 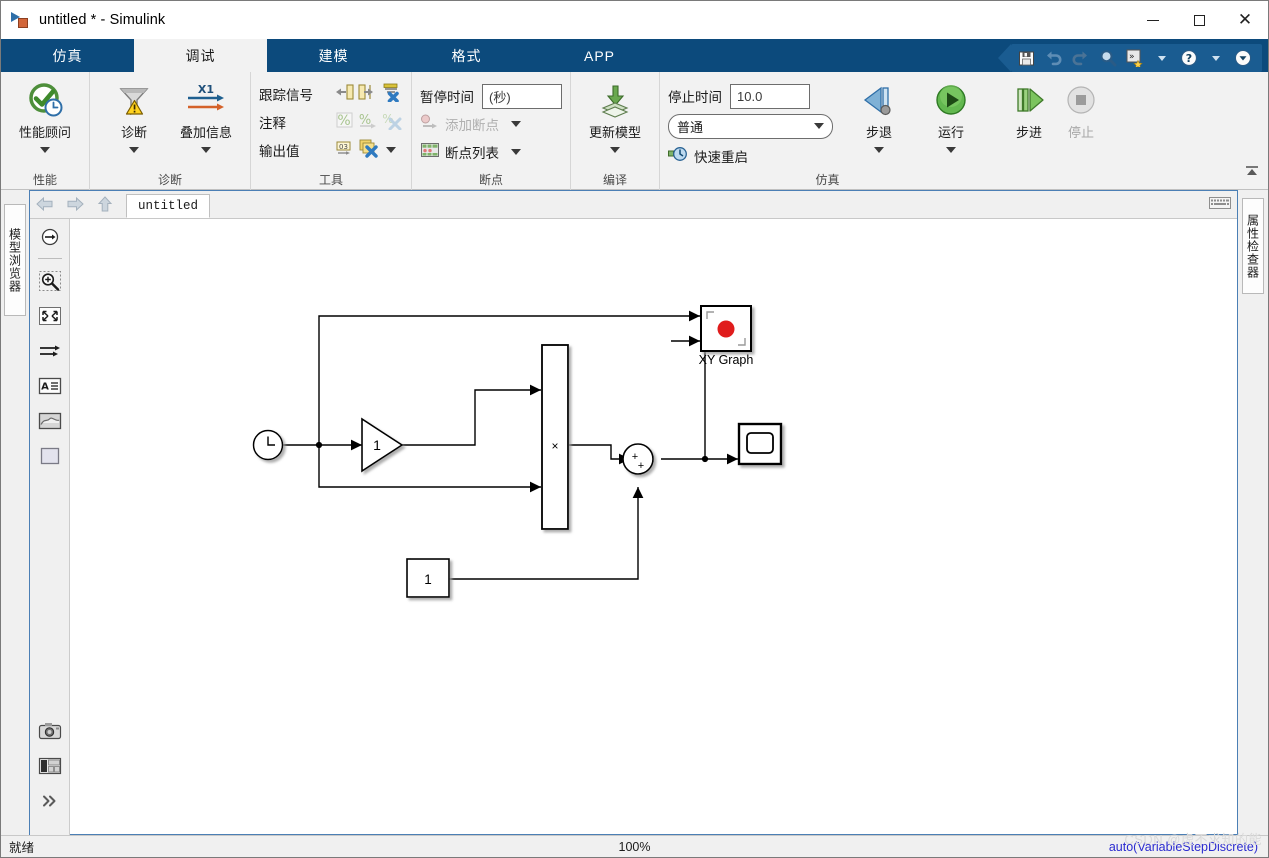 I want to click on help-dropdown-icon, so click(x=1215, y=58).